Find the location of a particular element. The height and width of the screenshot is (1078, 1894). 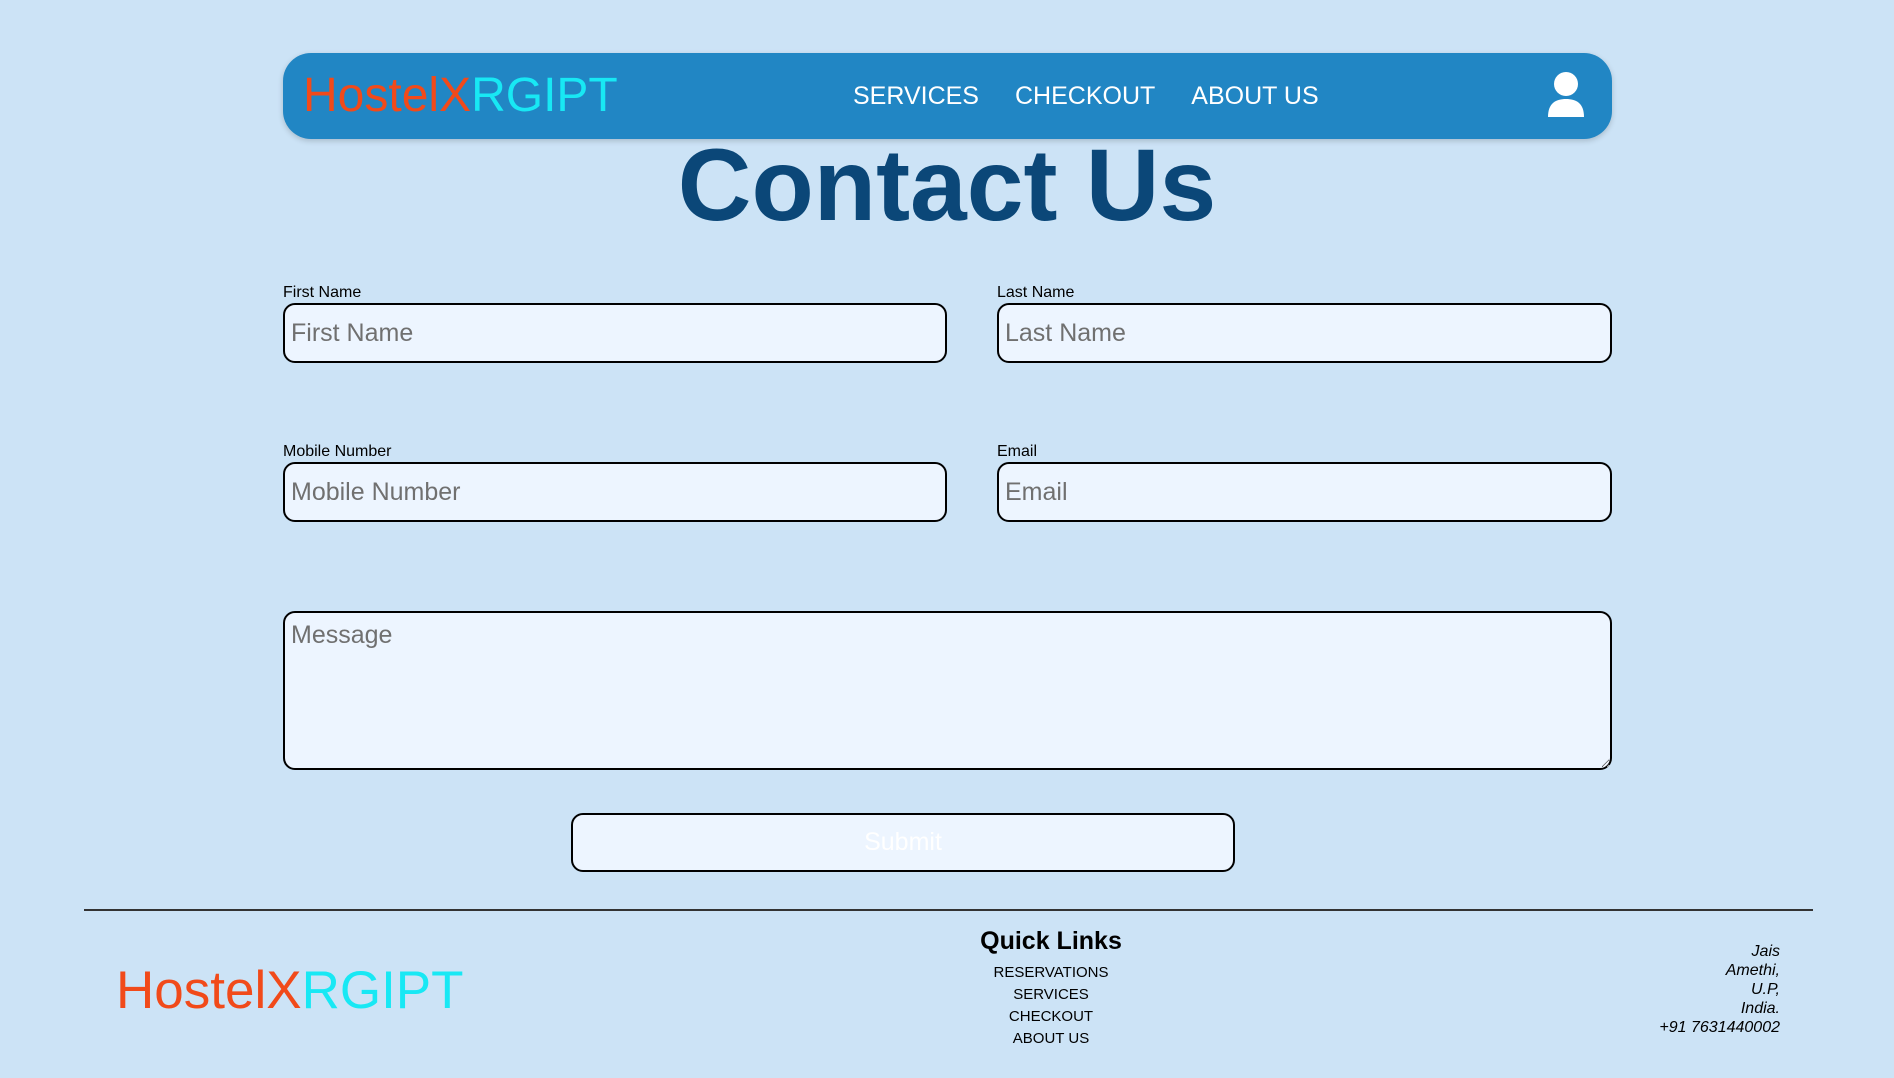

footer-brand-logo: HostelXRGIPT is located at coordinates (290, 991).